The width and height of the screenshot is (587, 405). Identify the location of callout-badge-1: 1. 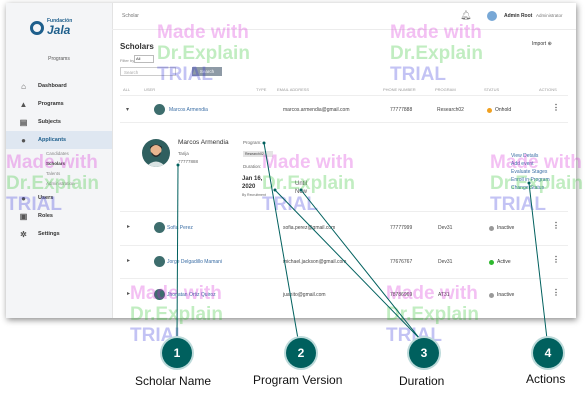
(177, 353).